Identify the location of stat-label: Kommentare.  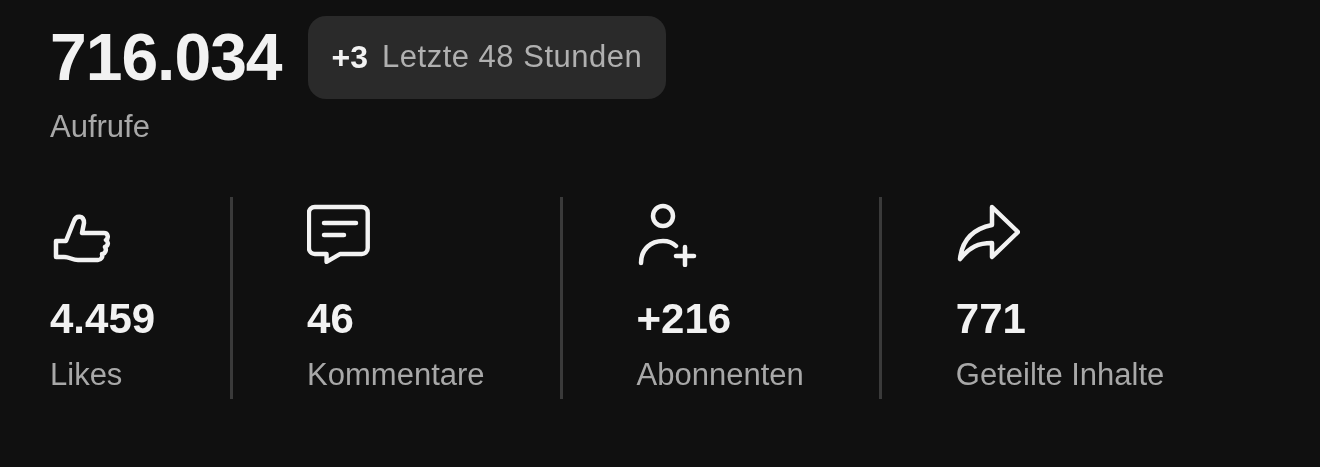
(396, 375).